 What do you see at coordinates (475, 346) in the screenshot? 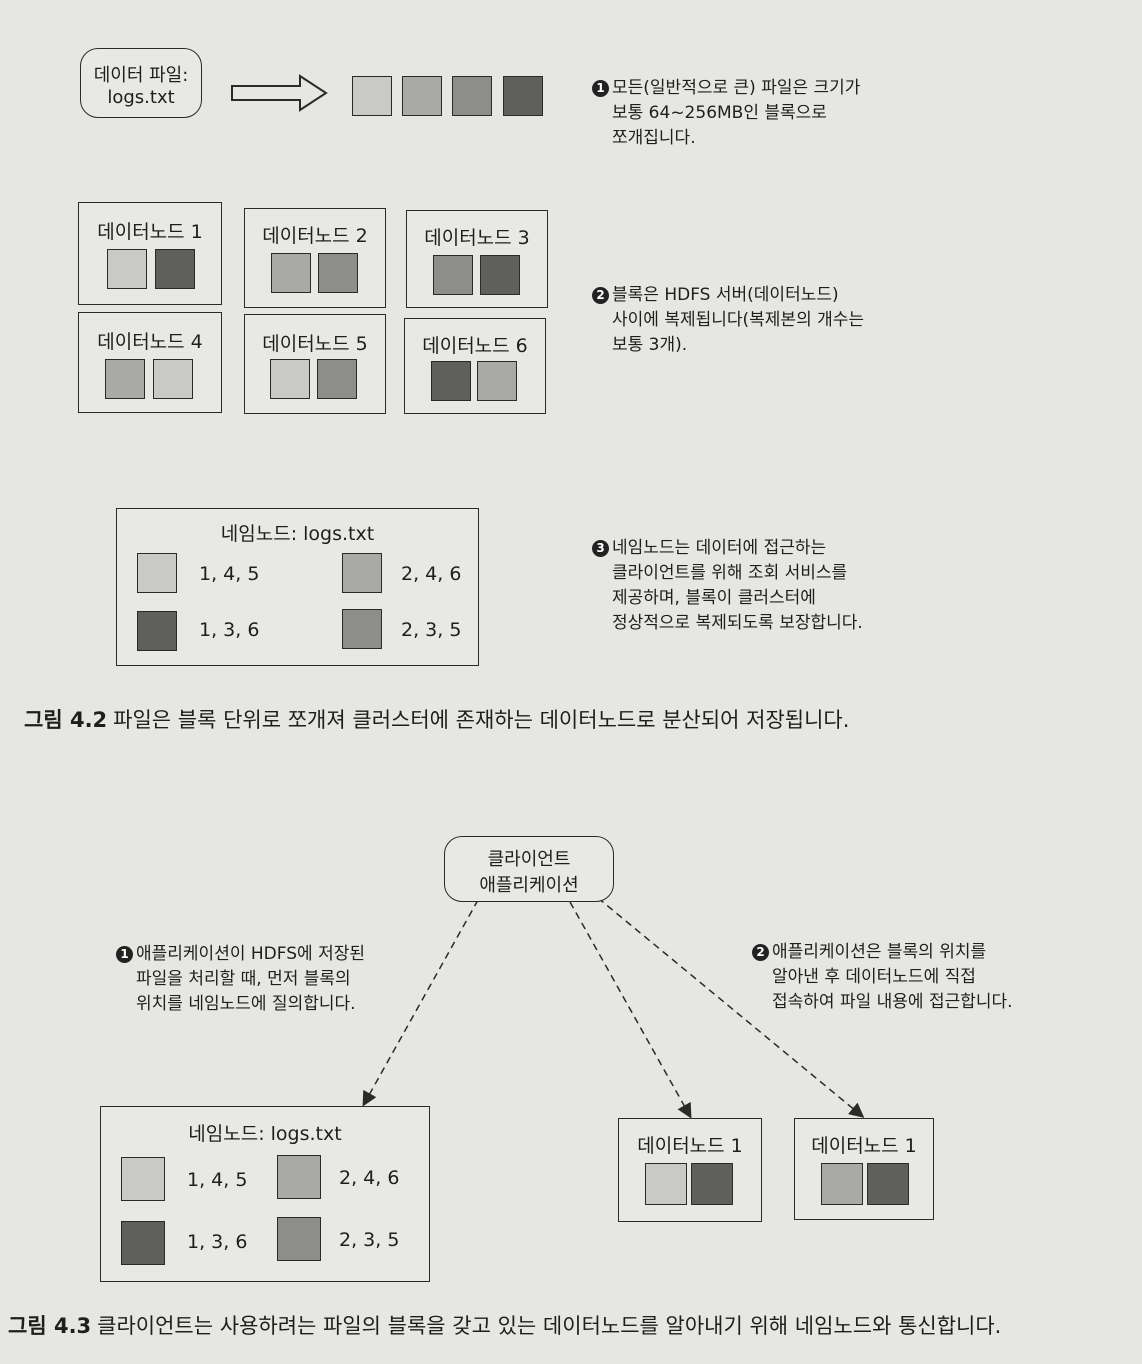
I see `datanode-label: 데이터노드 6` at bounding box center [475, 346].